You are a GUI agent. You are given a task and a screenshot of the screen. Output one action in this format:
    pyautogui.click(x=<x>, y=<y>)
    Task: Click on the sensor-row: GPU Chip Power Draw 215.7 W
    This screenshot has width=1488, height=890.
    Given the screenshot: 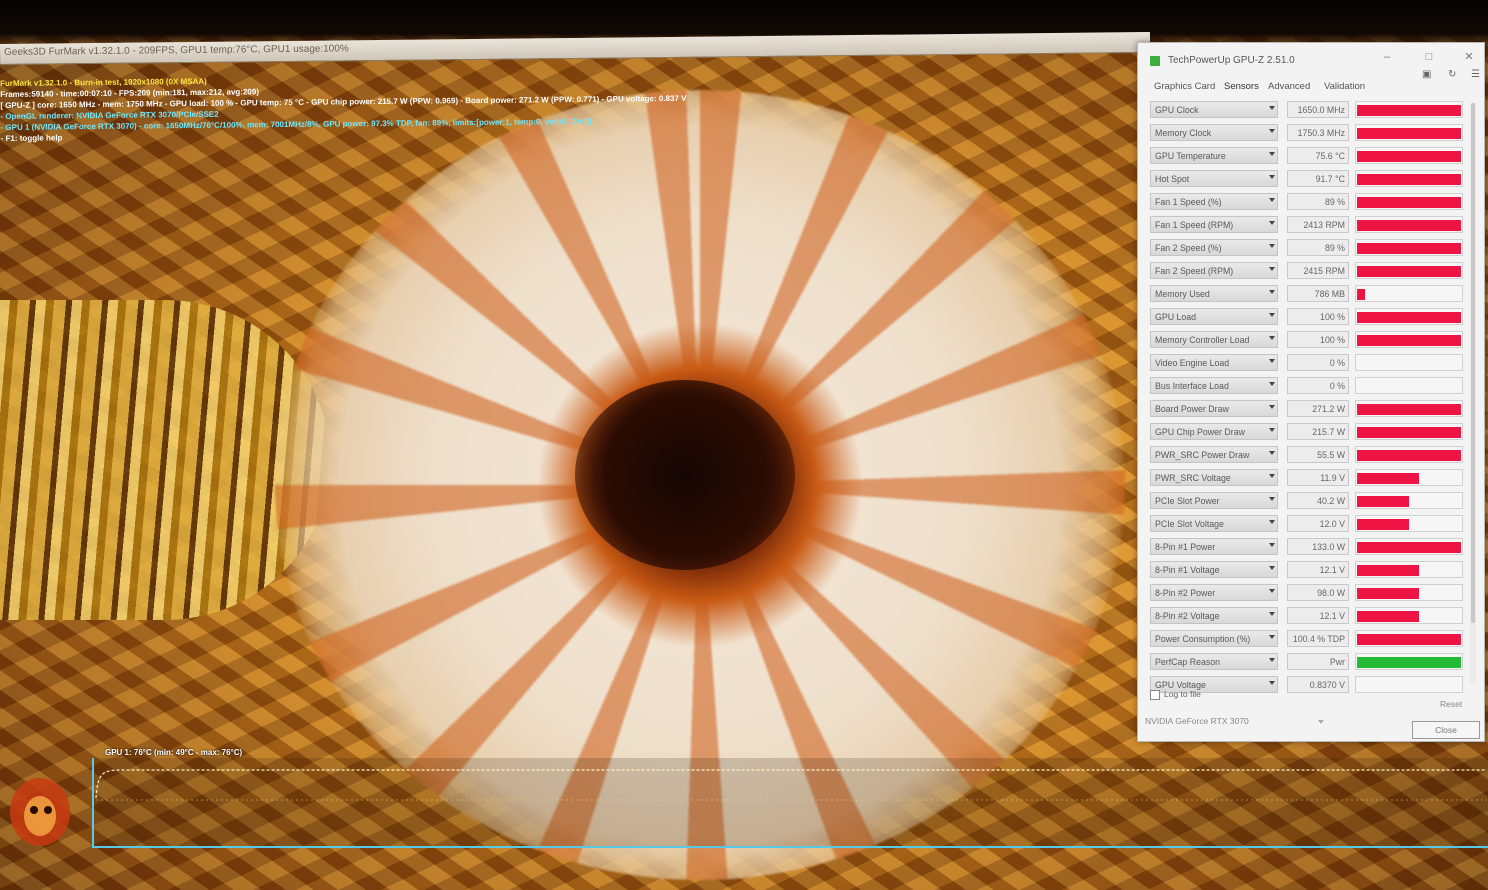 What is the action you would take?
    pyautogui.click(x=1309, y=433)
    